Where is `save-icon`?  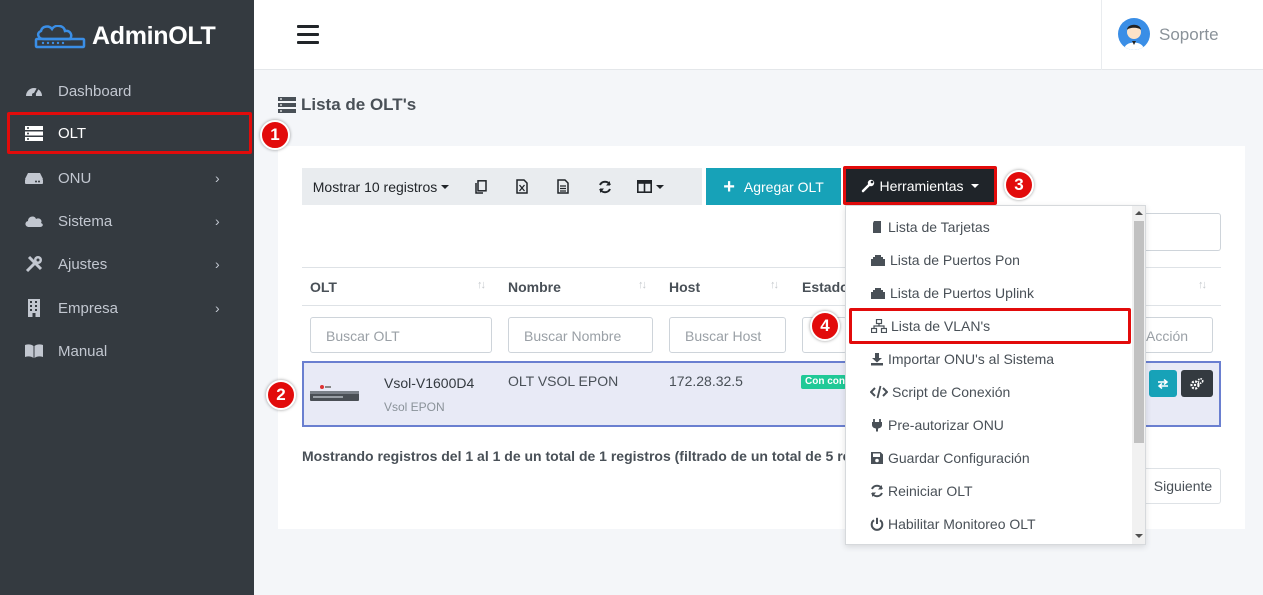
save-icon is located at coordinates (877, 457).